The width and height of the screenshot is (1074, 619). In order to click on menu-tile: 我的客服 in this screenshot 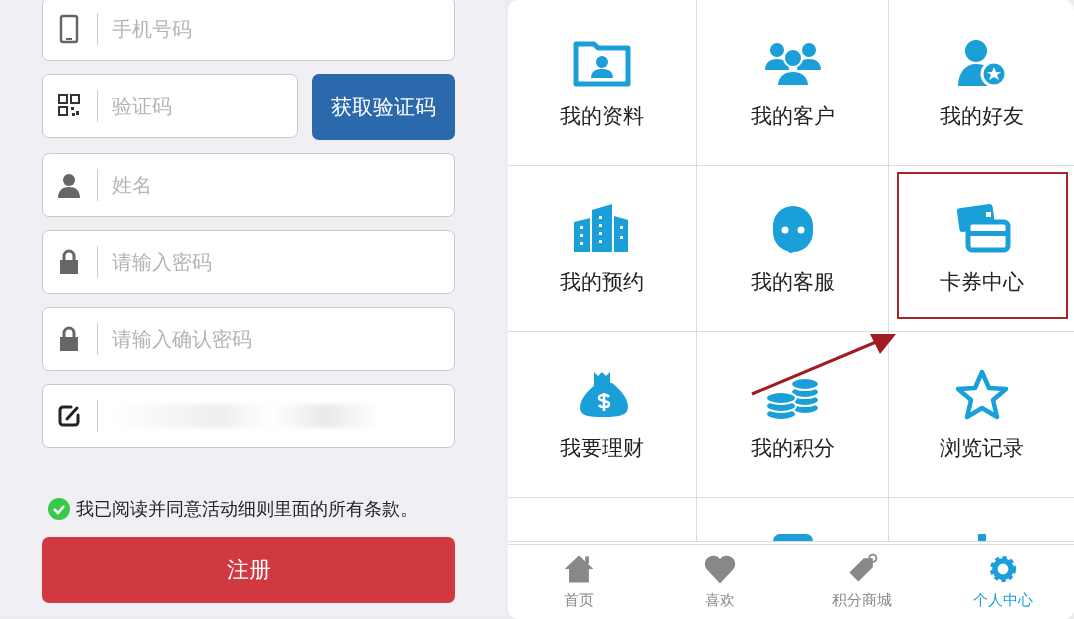, I will do `click(793, 249)`.